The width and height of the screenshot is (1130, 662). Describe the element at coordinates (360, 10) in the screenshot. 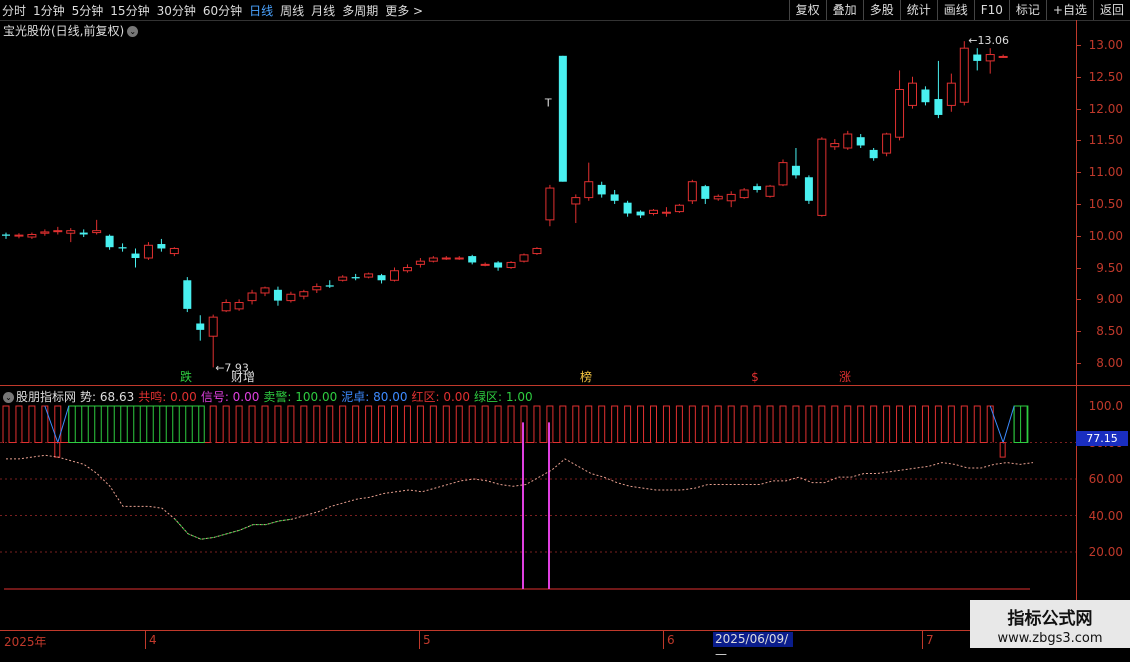

I see `tab-9: 多周期` at that location.